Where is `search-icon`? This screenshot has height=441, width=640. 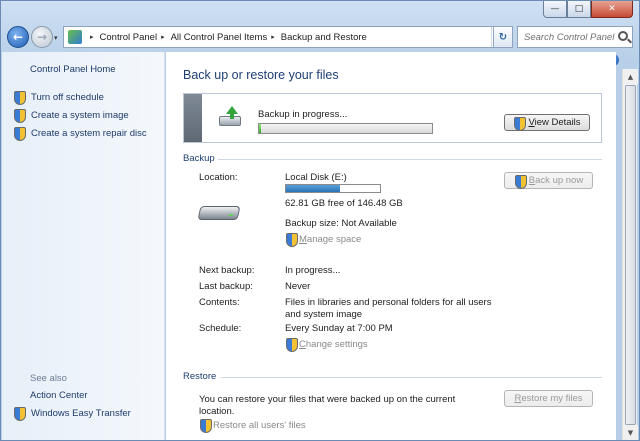
search-icon is located at coordinates (623, 36).